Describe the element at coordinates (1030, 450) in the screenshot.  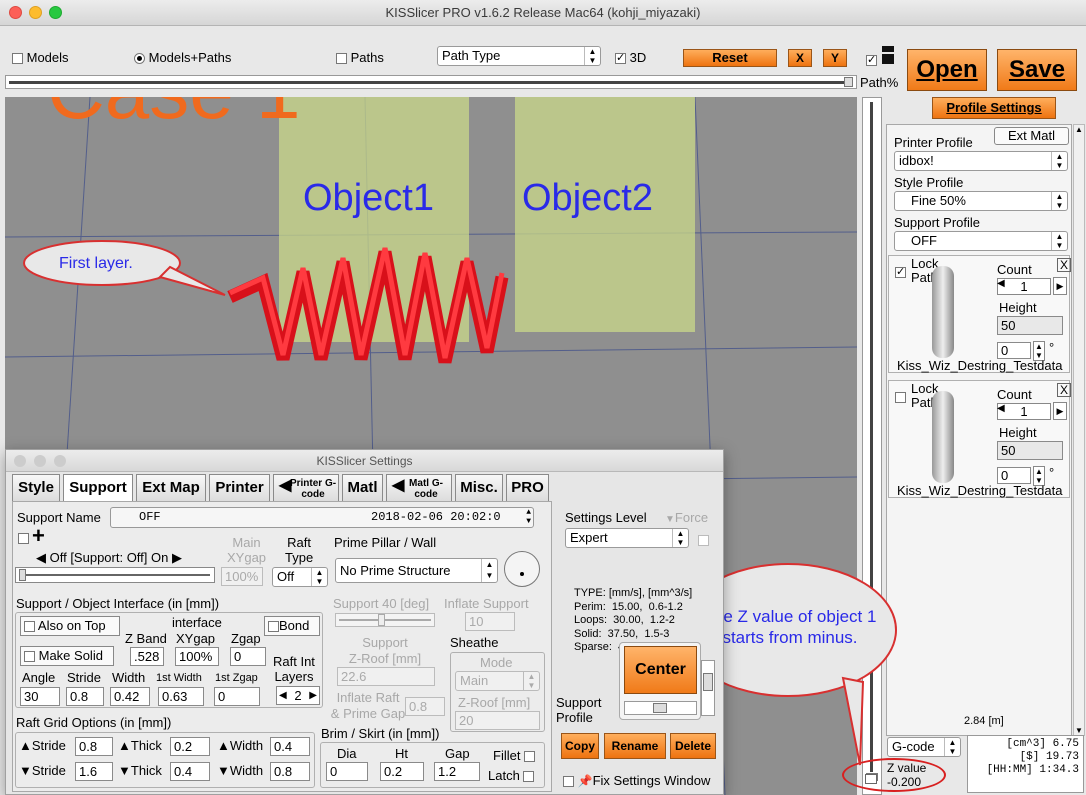
I see `height-input-2: 50` at that location.